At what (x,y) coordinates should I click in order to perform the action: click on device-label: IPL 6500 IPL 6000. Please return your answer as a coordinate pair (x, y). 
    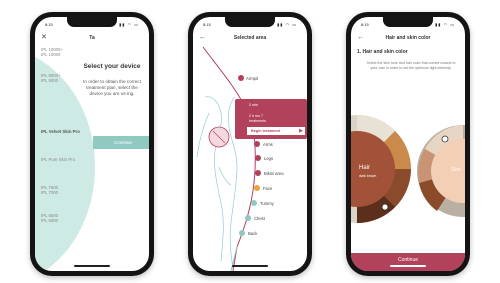
    Looking at the image, I should click on (50, 218).